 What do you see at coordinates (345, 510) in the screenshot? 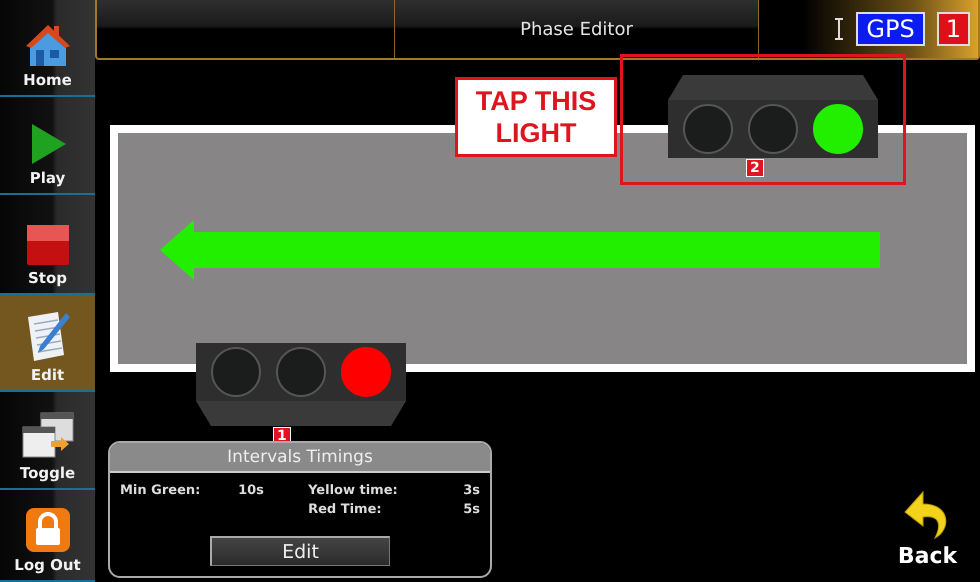
I see `timing-label: Red Time:` at bounding box center [345, 510].